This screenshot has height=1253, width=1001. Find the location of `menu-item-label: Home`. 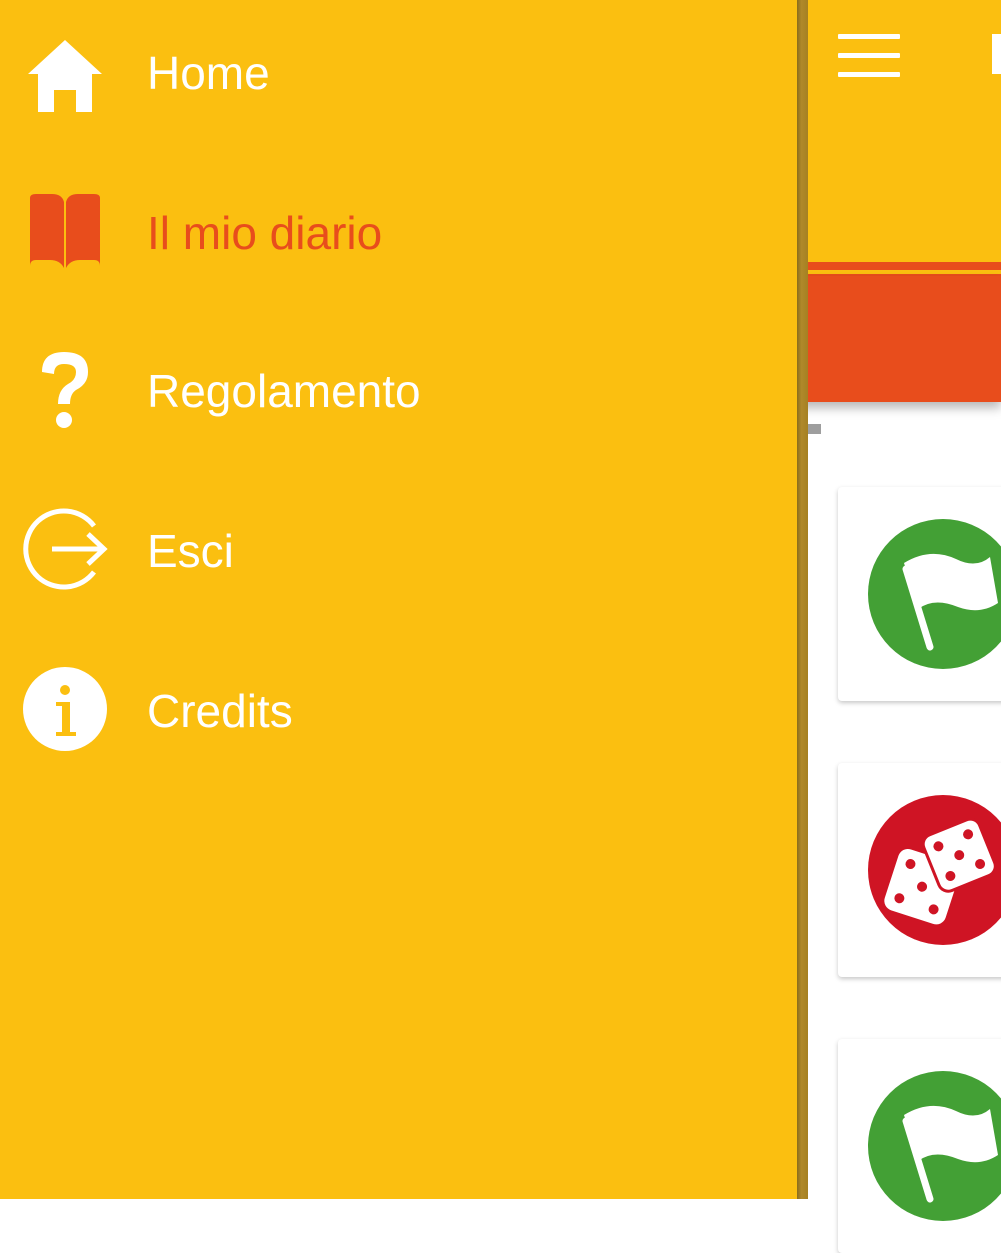

menu-item-label: Home is located at coordinates (208, 73).